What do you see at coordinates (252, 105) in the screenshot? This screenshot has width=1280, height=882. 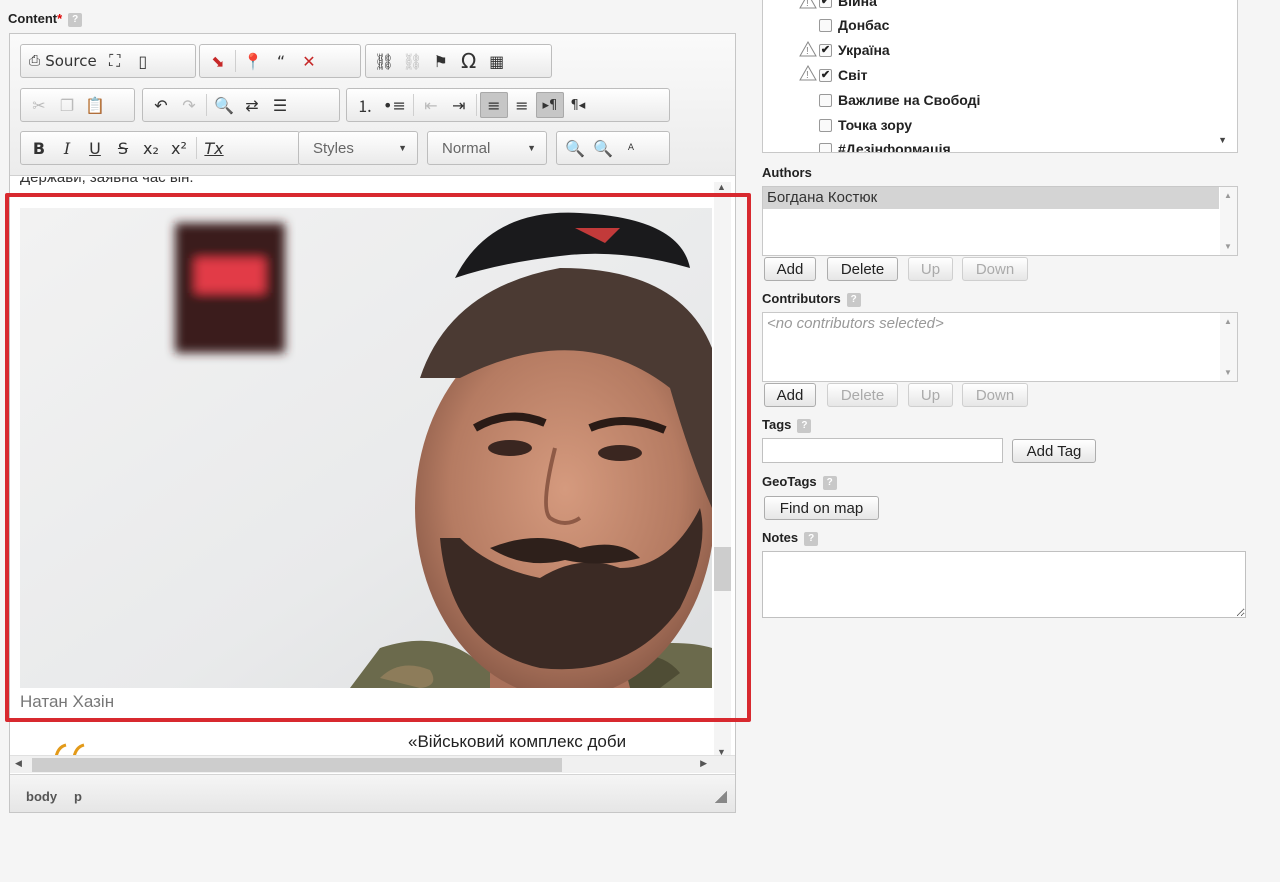 I see `replace-icon: ⇄` at bounding box center [252, 105].